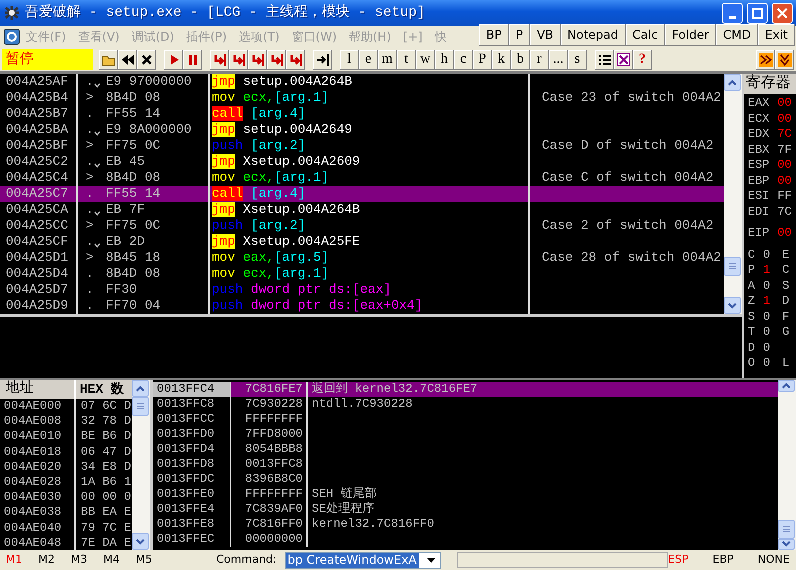 This screenshot has height=570, width=796. What do you see at coordinates (465, 404) in the screenshot?
I see `stack-row: 0013FFC8 7C930228 ntdll.7C930228` at bounding box center [465, 404].